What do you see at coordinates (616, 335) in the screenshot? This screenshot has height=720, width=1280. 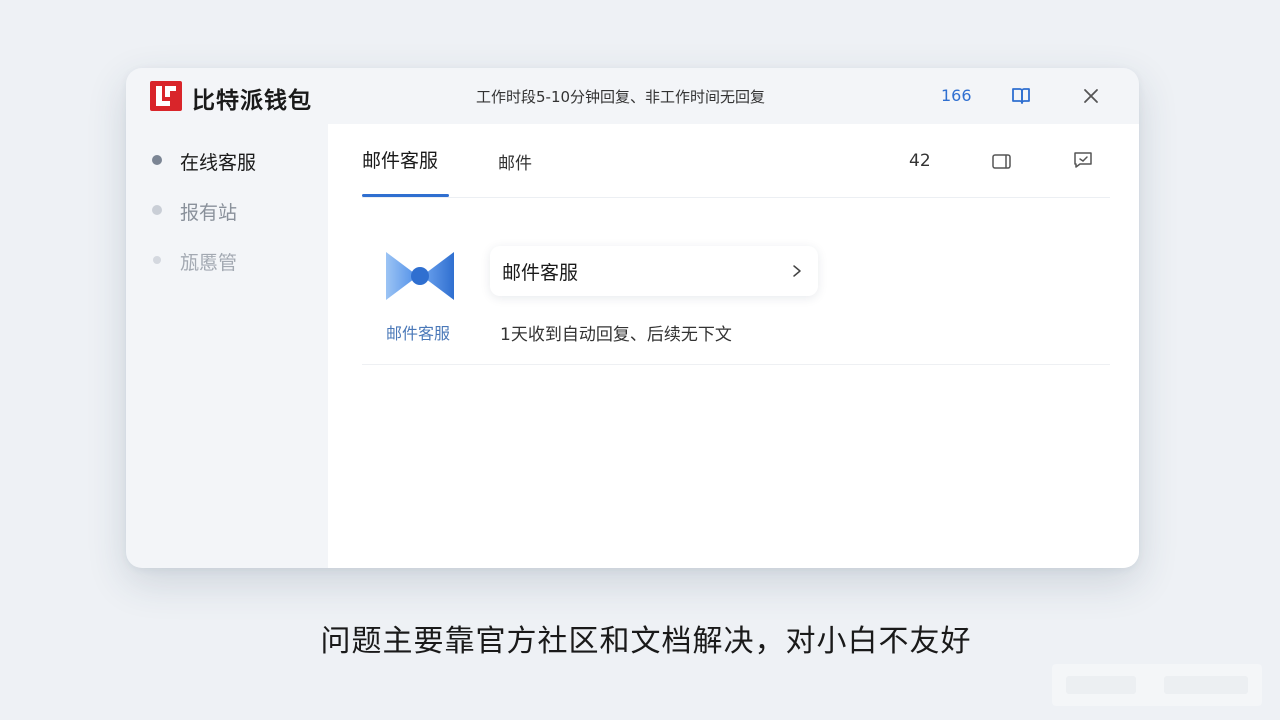 I see `service-description: 1天收到自动回复、后续无下文` at bounding box center [616, 335].